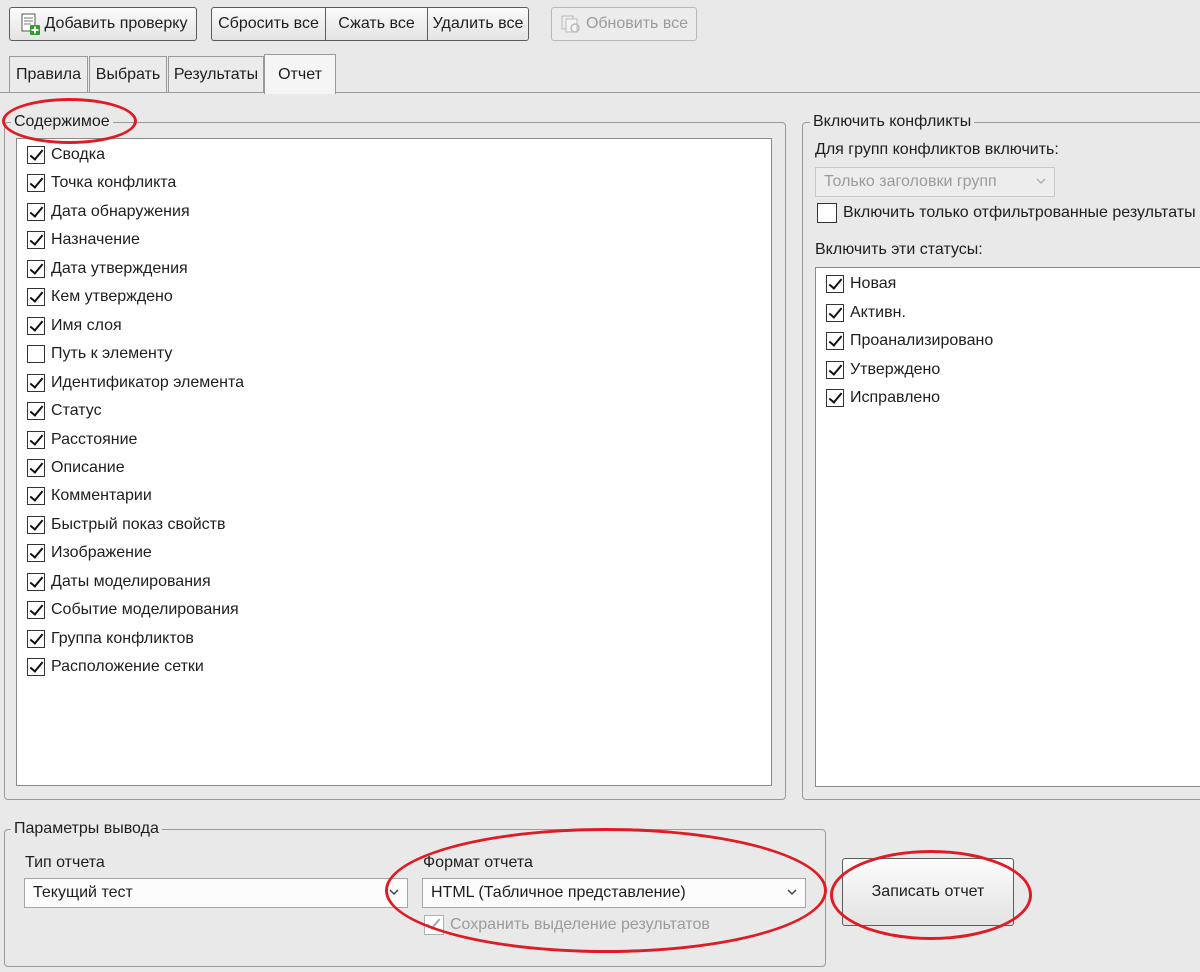 Image resolution: width=1200 pixels, height=972 pixels. I want to click on delete-all-button: Удалить все, so click(478, 24).